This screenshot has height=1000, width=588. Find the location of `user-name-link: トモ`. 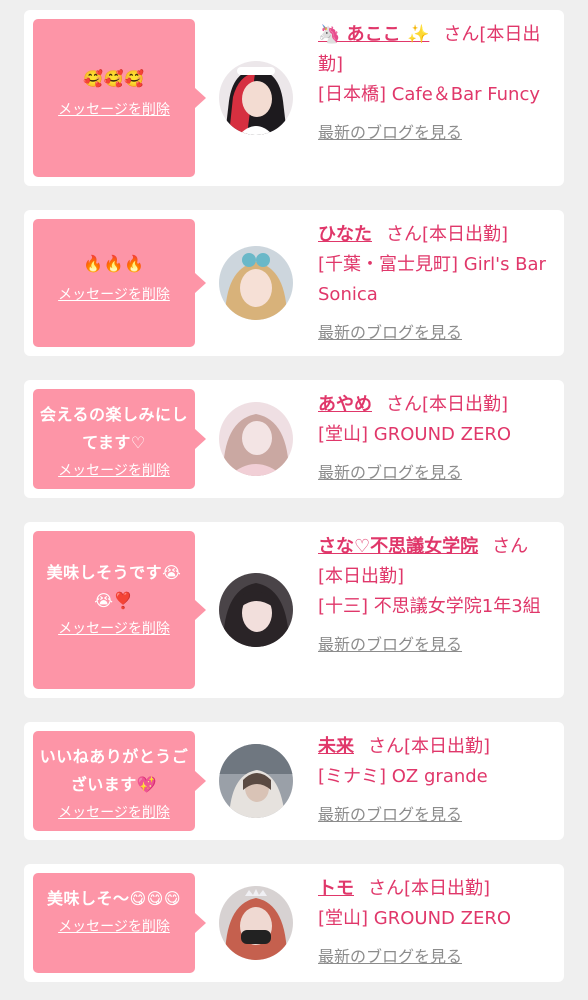

user-name-link: トモ is located at coordinates (336, 888).